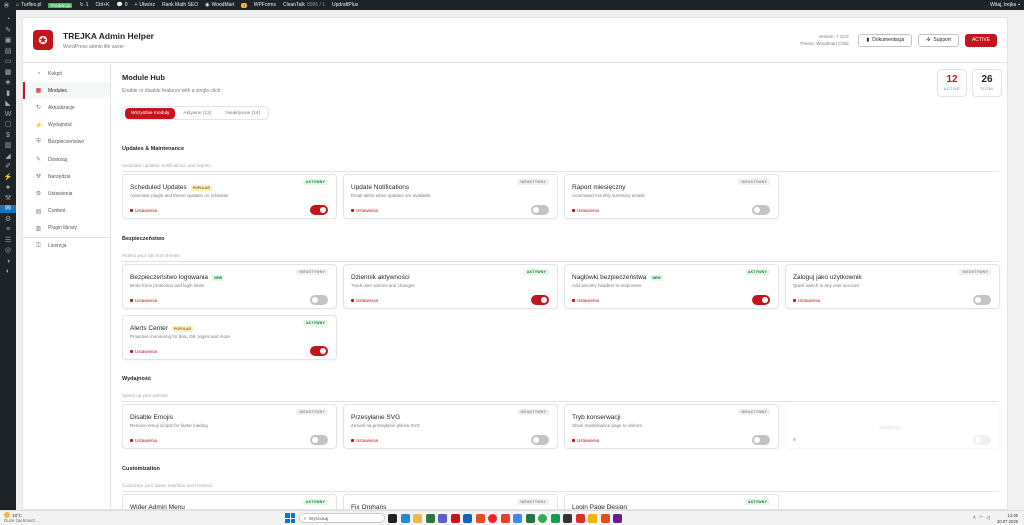  Describe the element at coordinates (8, 178) in the screenshot. I see `plugins-menu-icon: ⚡` at that location.